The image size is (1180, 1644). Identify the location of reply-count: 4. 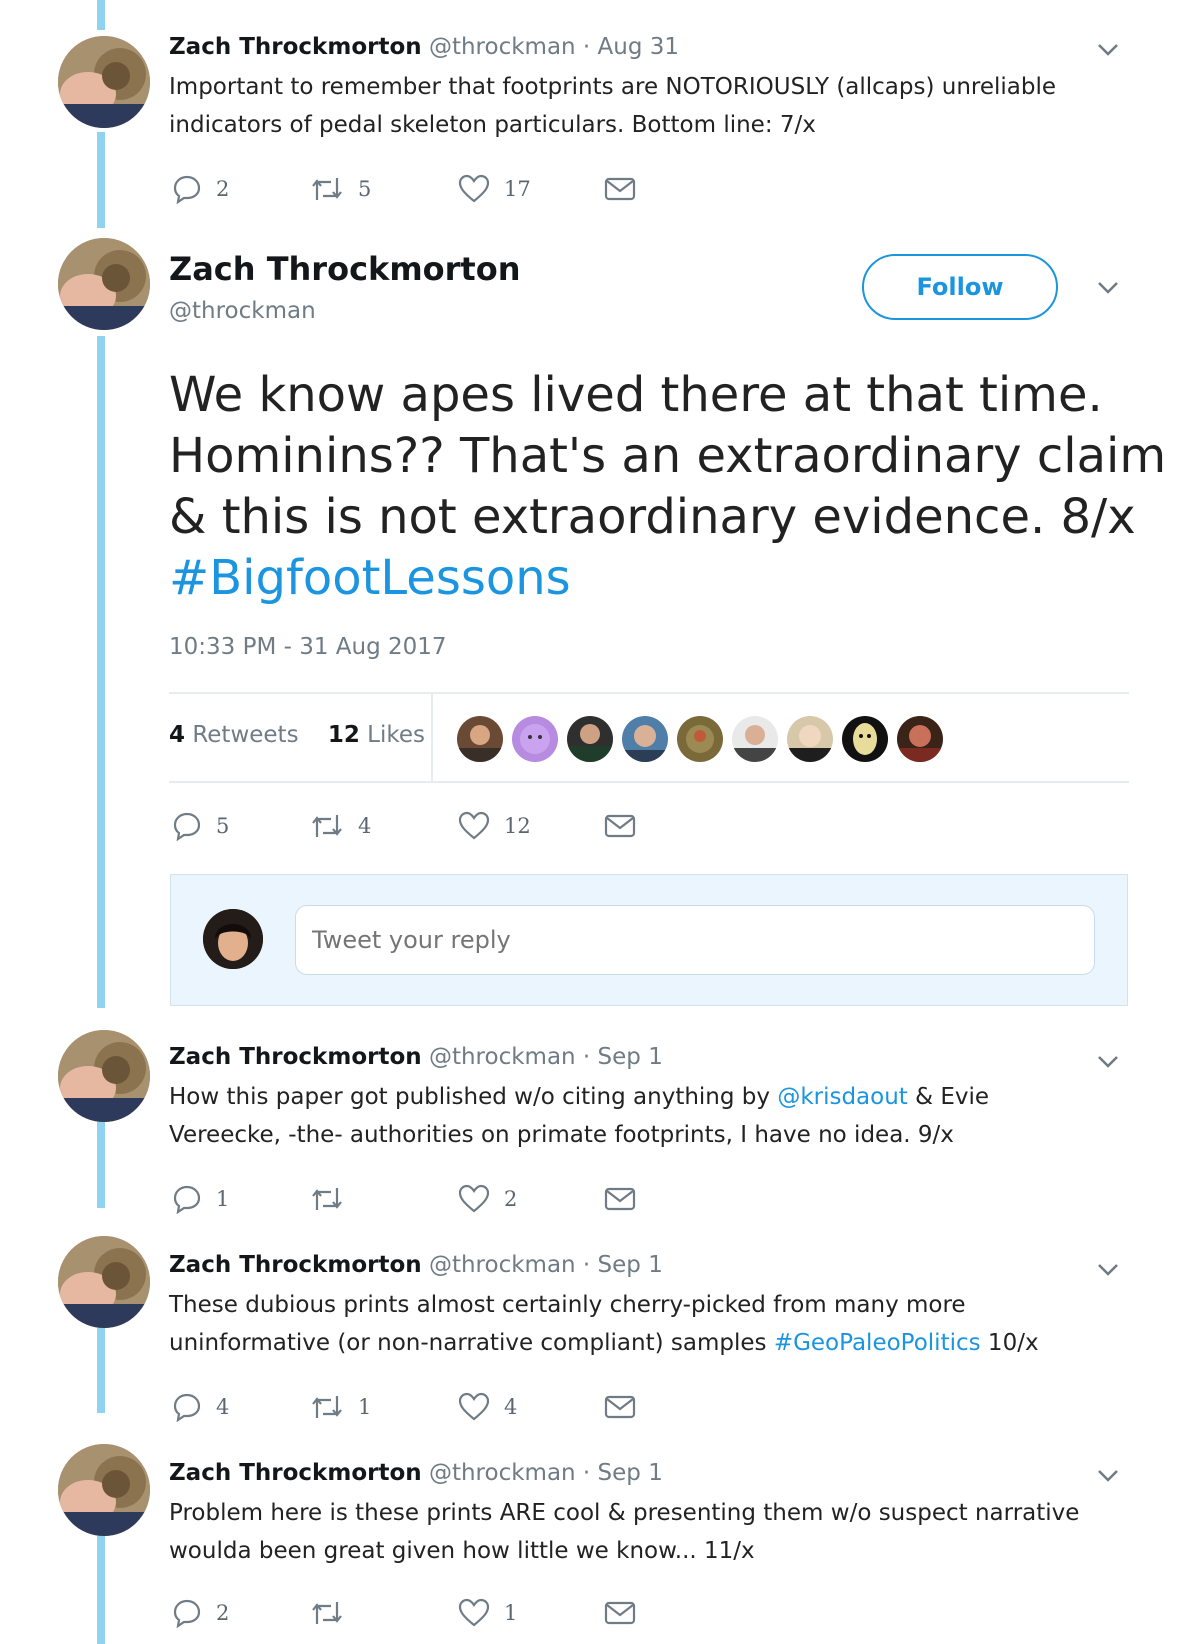
(223, 1407).